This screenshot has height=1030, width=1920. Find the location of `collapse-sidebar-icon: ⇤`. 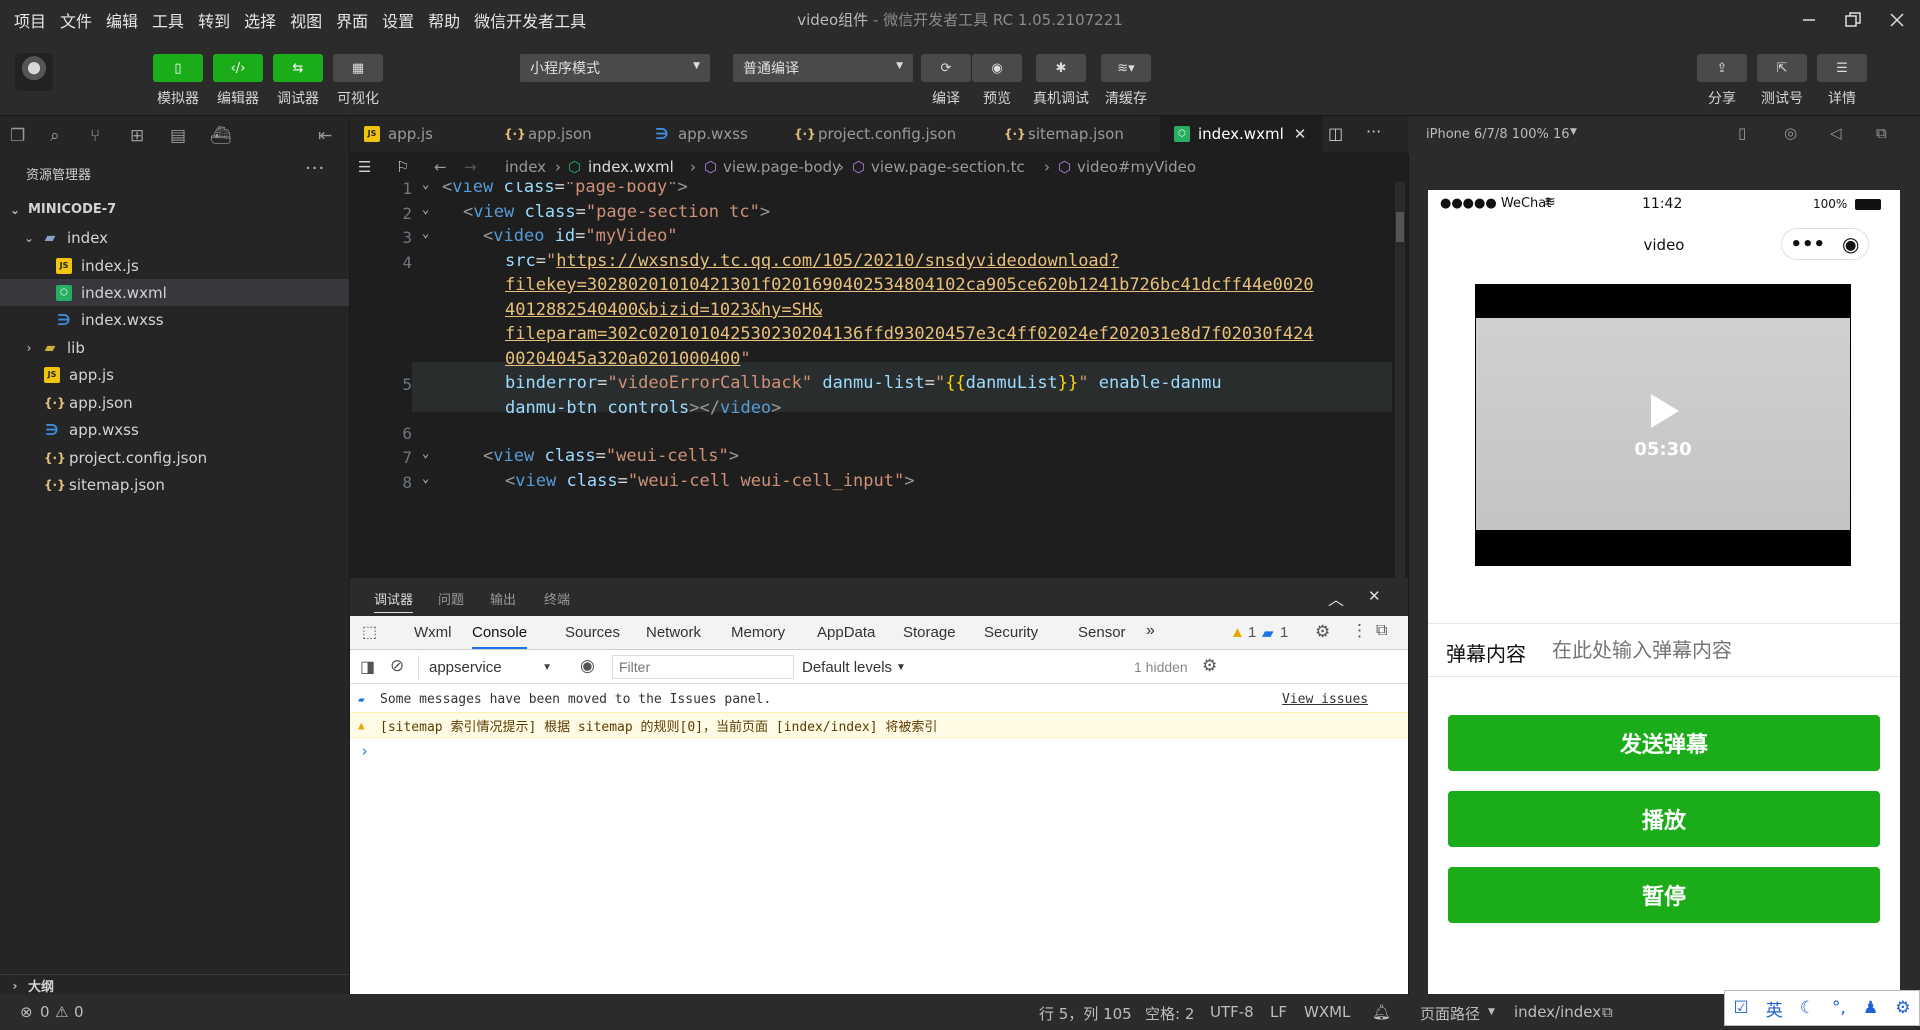

collapse-sidebar-icon: ⇤ is located at coordinates (325, 136).